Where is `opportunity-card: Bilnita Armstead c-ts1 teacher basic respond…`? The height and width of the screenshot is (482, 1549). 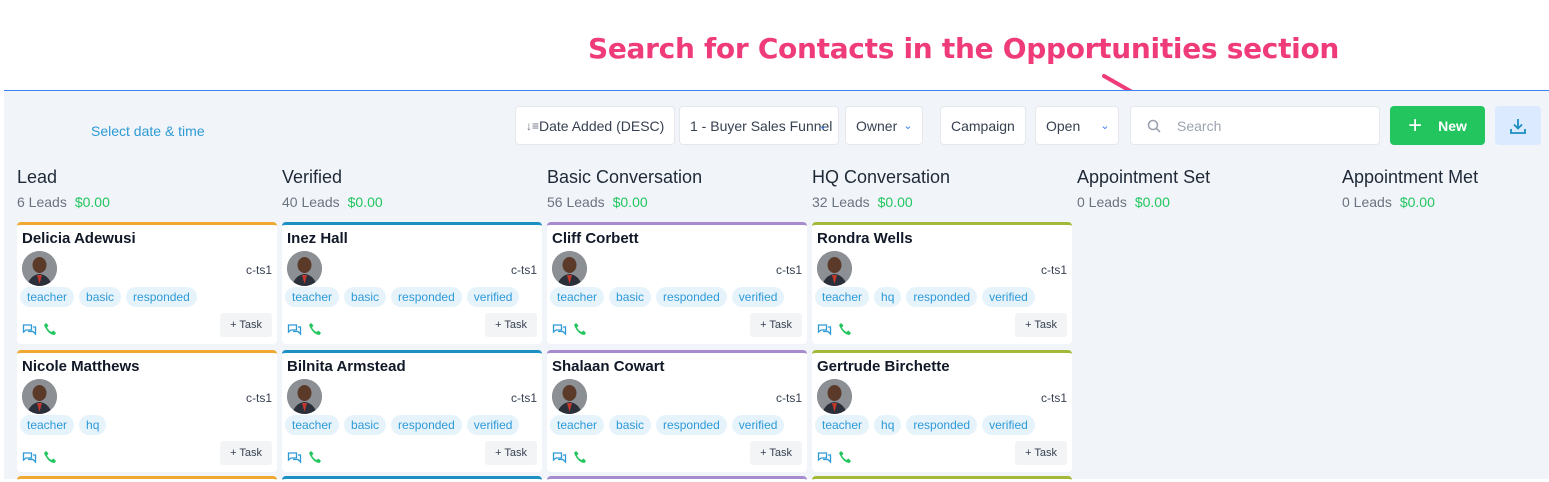
opportunity-card: Bilnita Armstead c-ts1 teacher basic respond… is located at coordinates (412, 411).